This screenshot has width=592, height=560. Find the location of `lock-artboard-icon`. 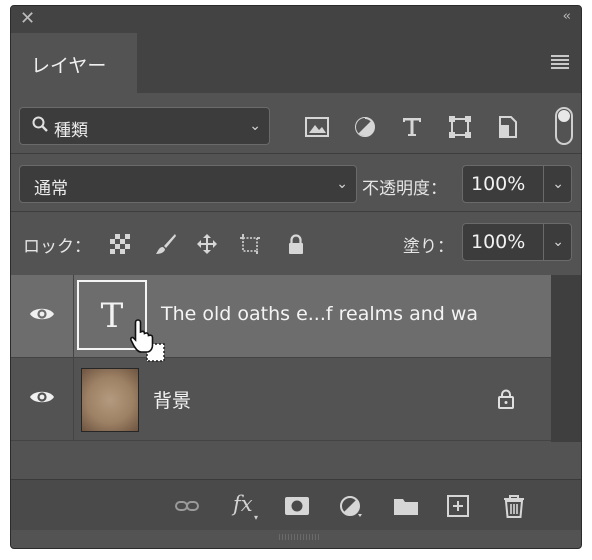

lock-artboard-icon is located at coordinates (250, 244).